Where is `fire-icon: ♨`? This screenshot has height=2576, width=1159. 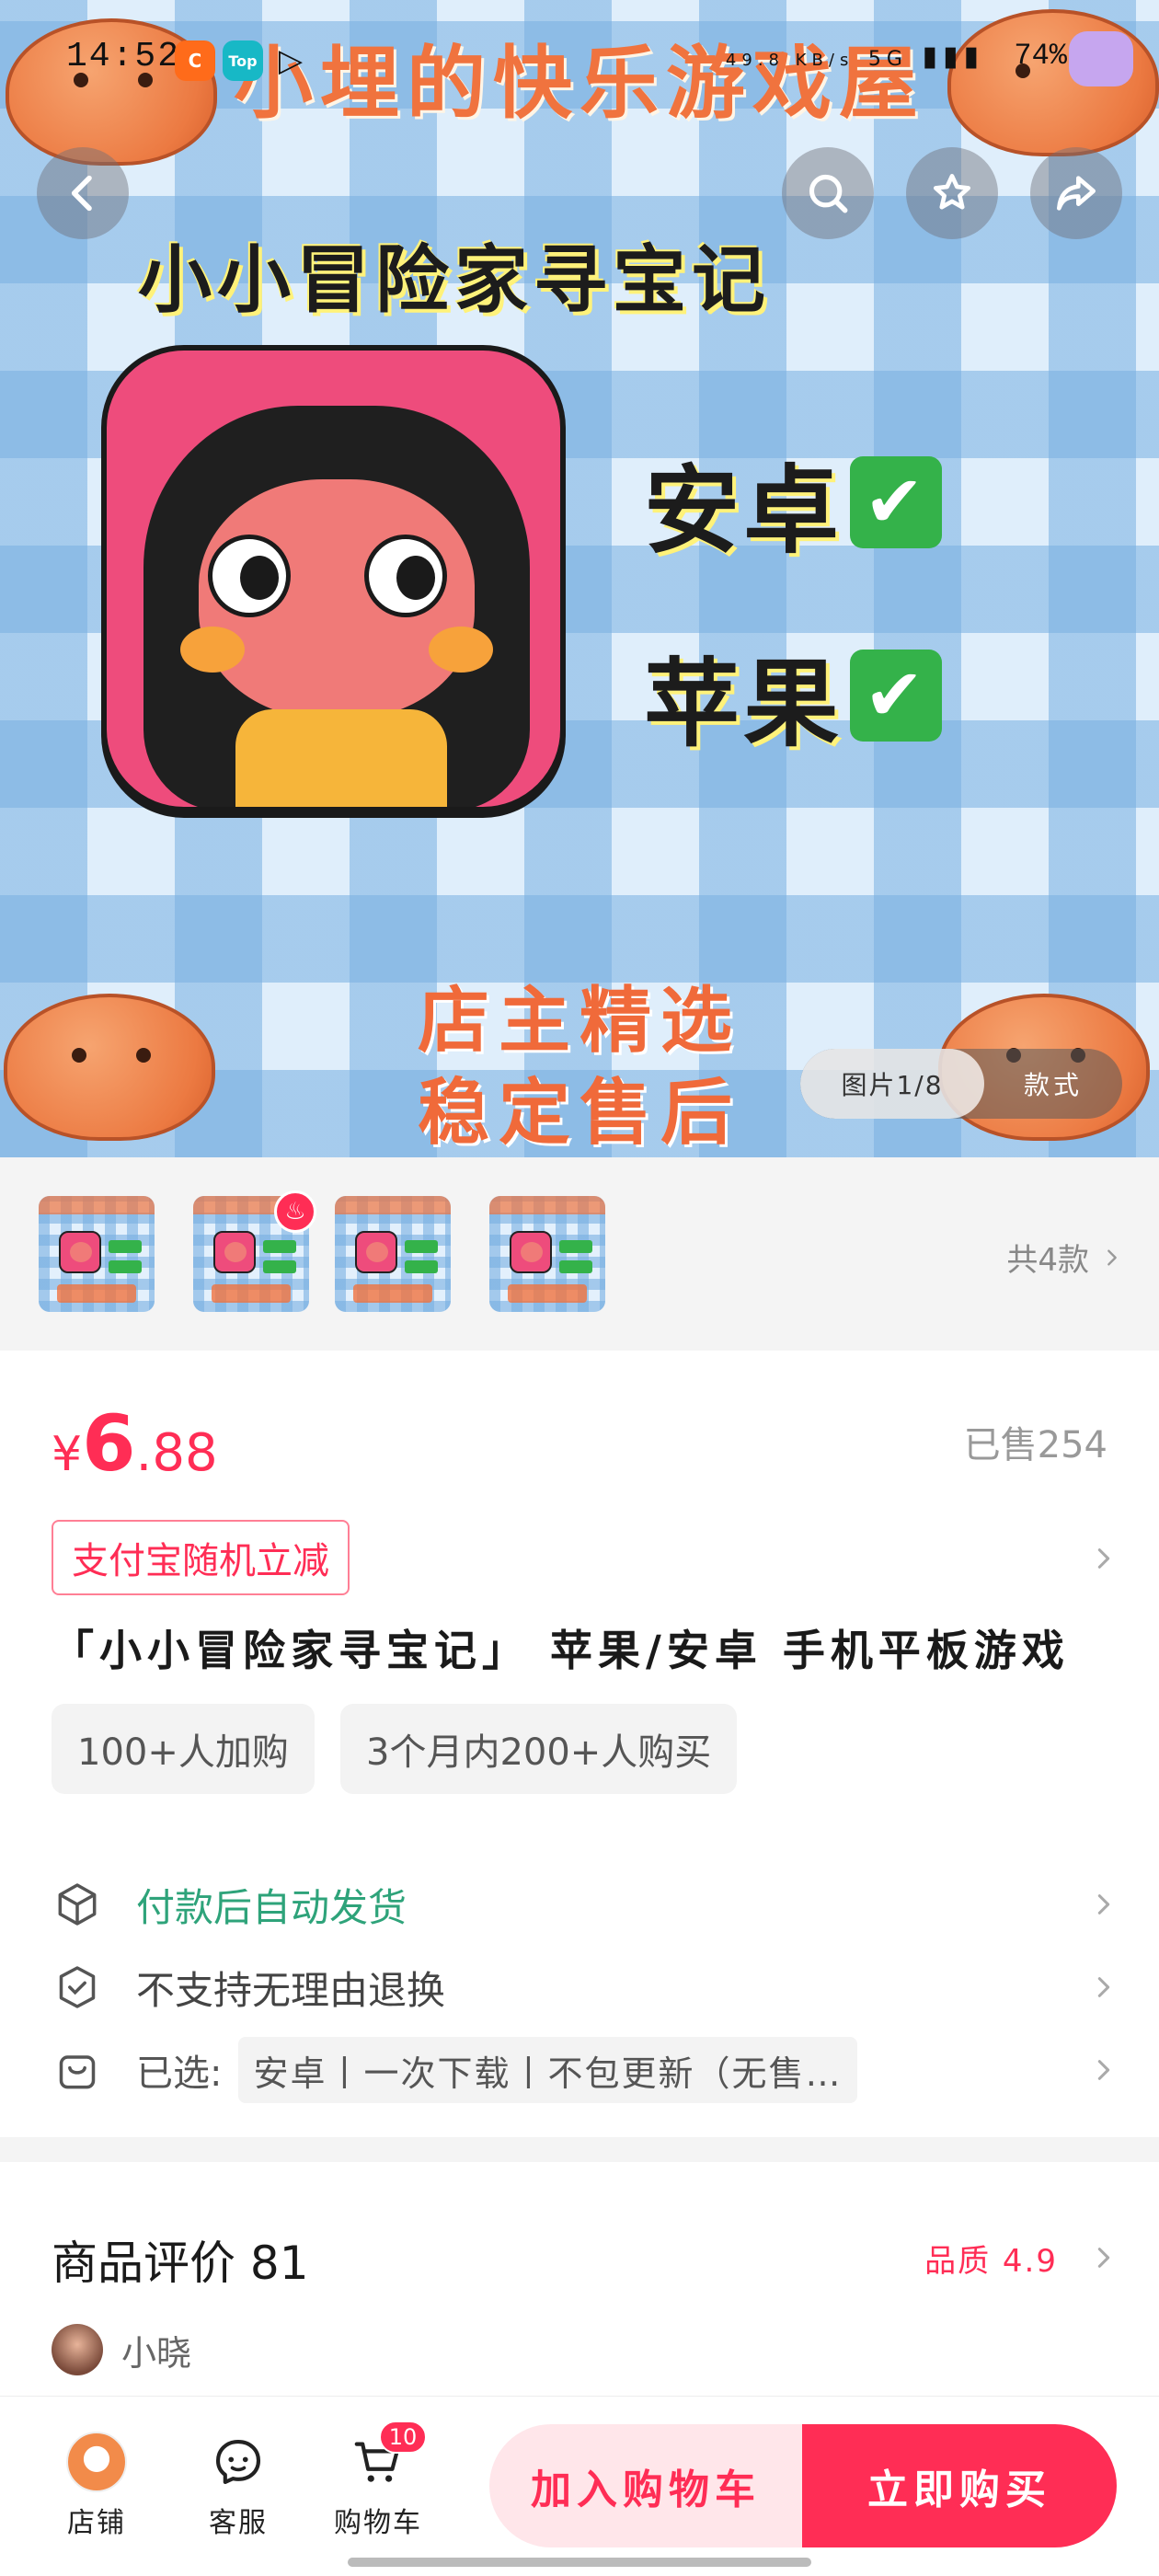 fire-icon: ♨ is located at coordinates (295, 1211).